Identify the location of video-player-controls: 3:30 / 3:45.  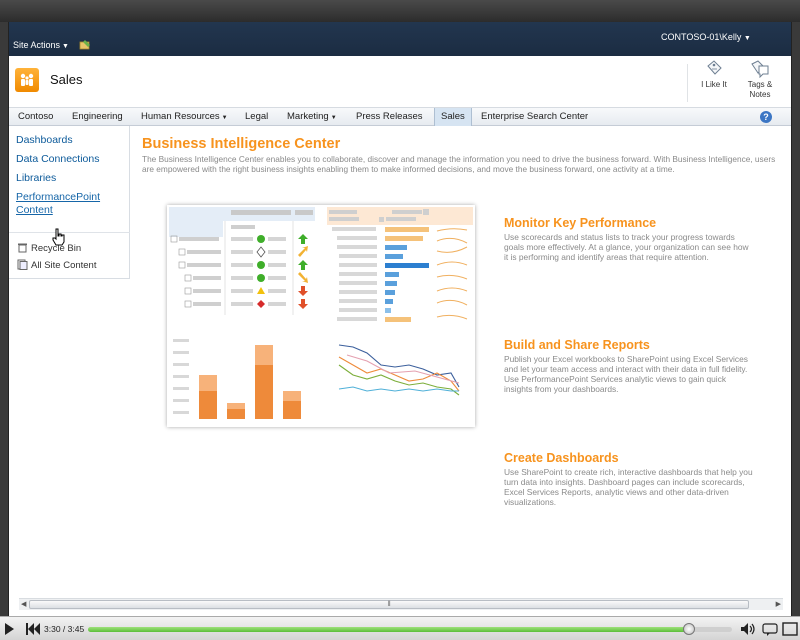
(400, 628).